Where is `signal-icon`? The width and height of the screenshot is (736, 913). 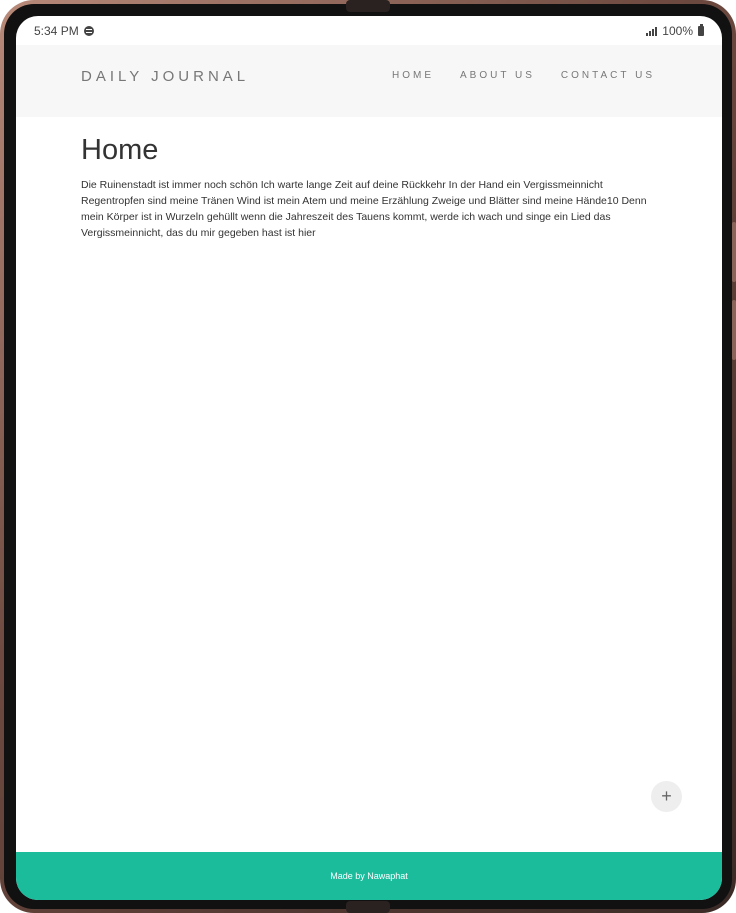
signal-icon is located at coordinates (652, 31).